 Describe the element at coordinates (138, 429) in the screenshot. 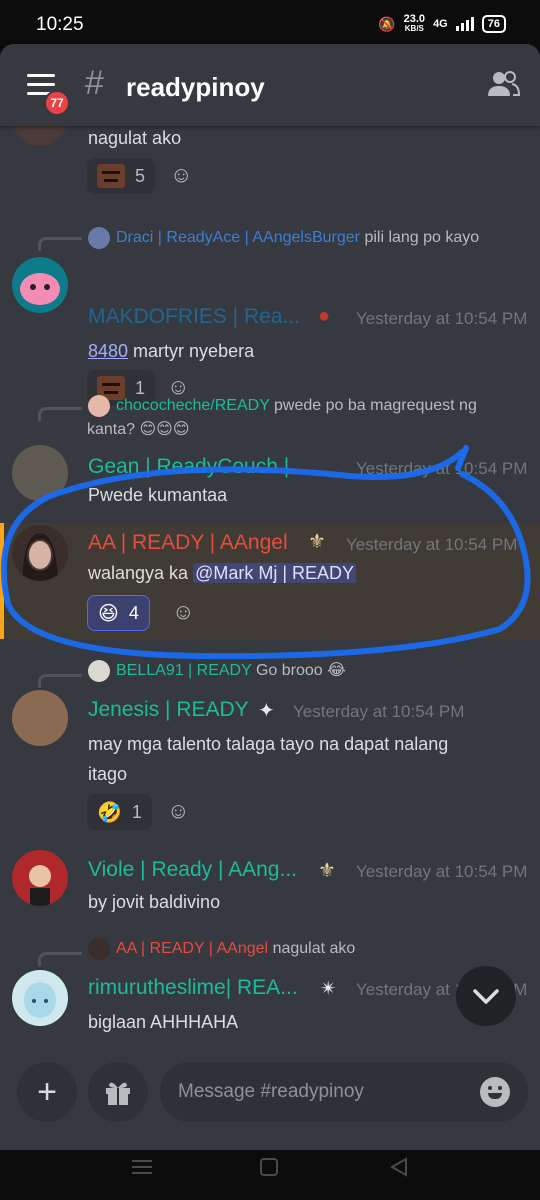

I see `reply-text-cont: kanta? 😊😊😊` at that location.